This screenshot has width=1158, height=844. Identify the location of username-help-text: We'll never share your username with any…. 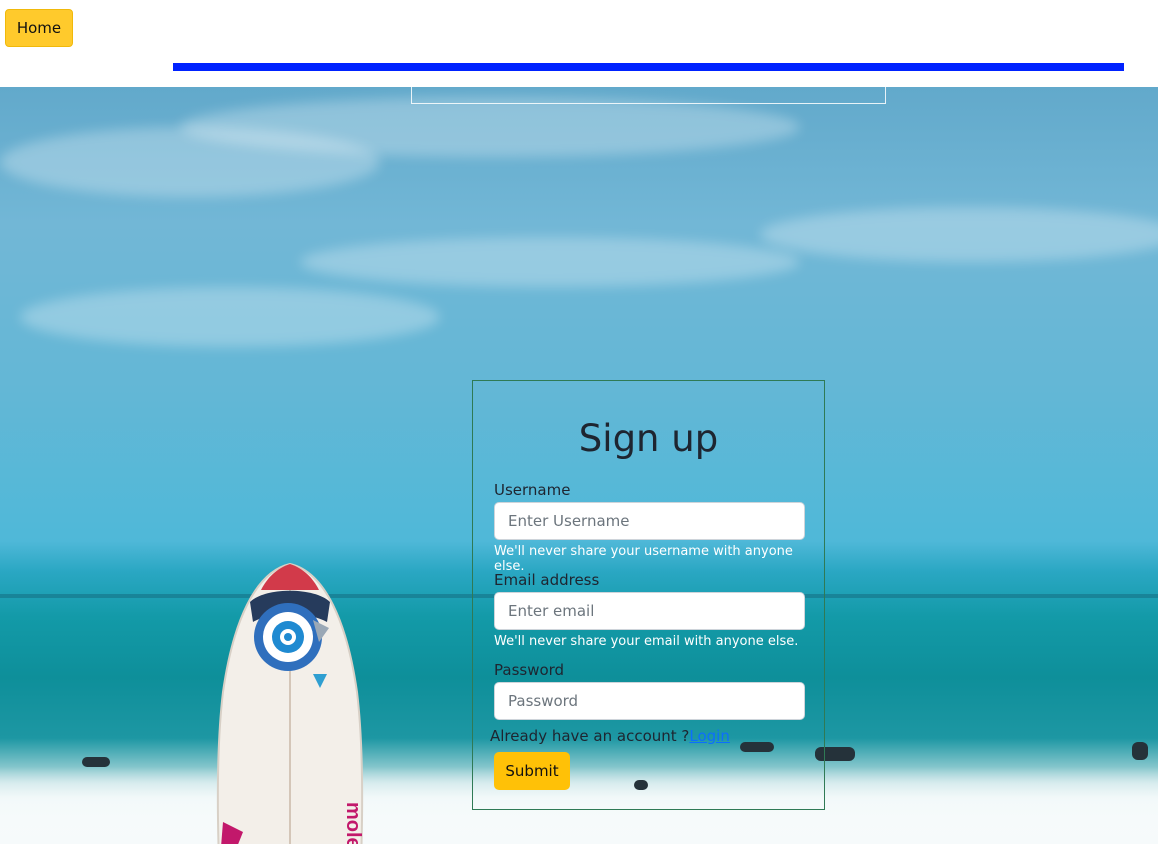
(643, 559).